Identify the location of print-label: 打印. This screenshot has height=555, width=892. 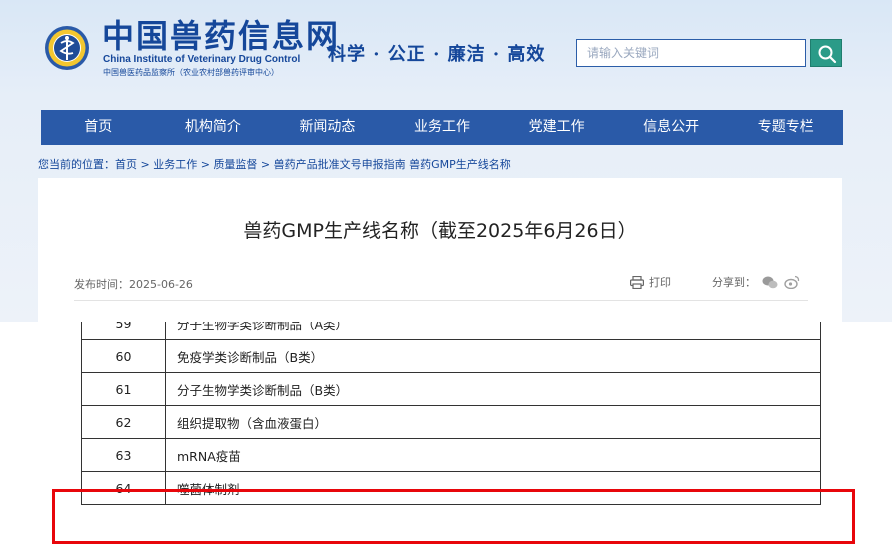
(660, 282).